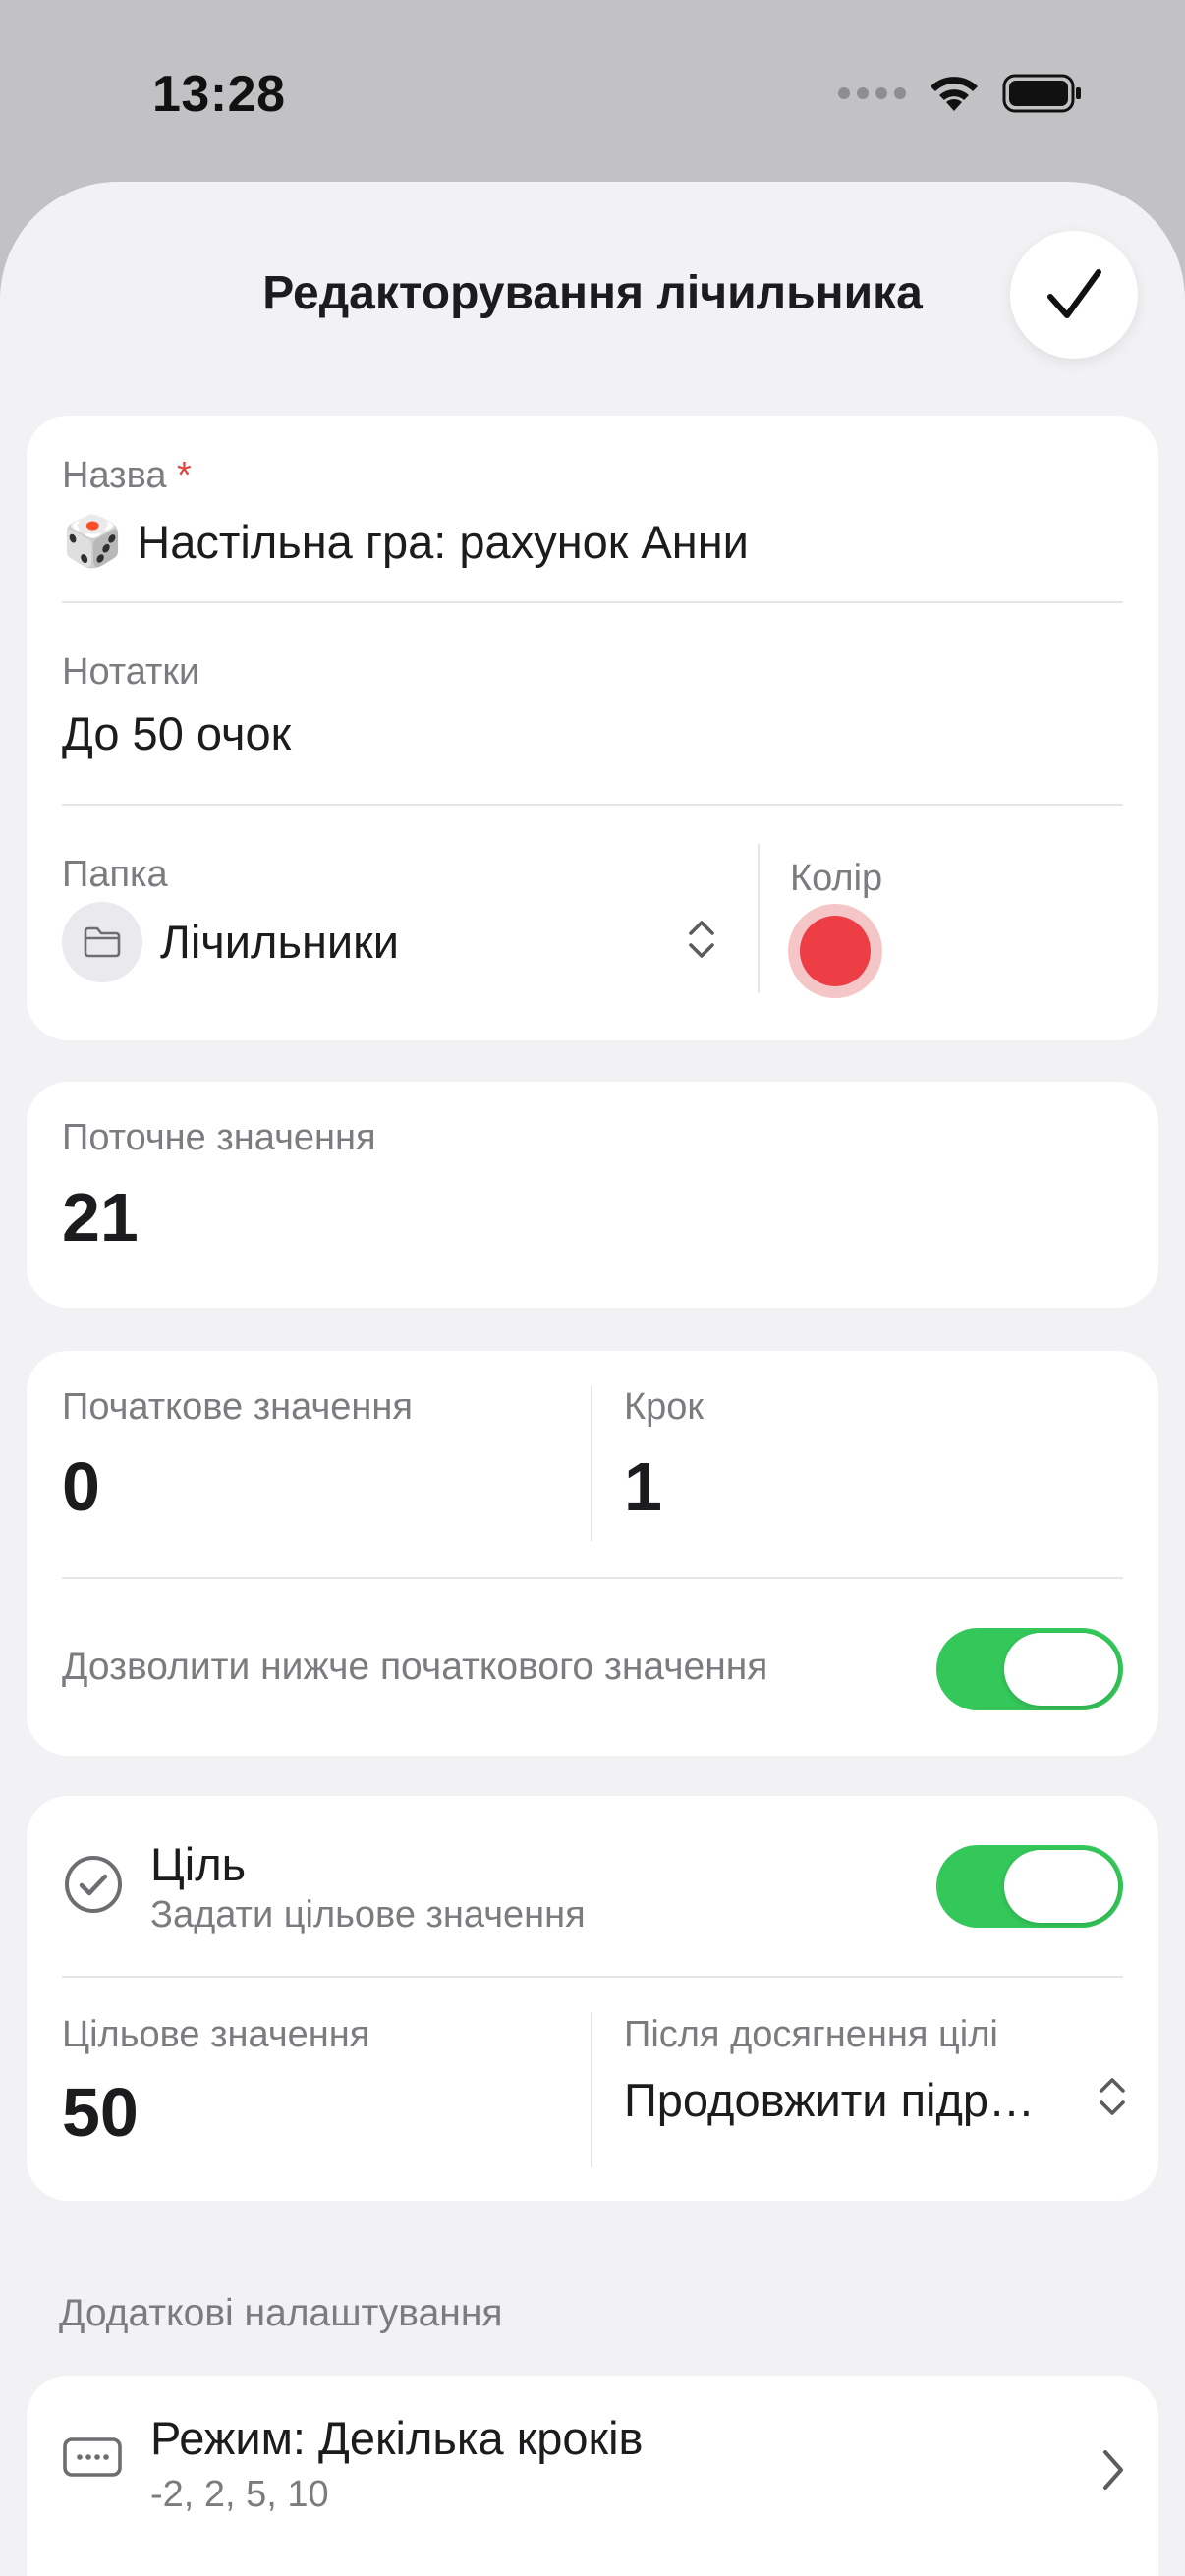 Image resolution: width=1185 pixels, height=2576 pixels. I want to click on mode-card: Режим: Декілька кроків -2, 2, 5, 10, so click(592, 2476).